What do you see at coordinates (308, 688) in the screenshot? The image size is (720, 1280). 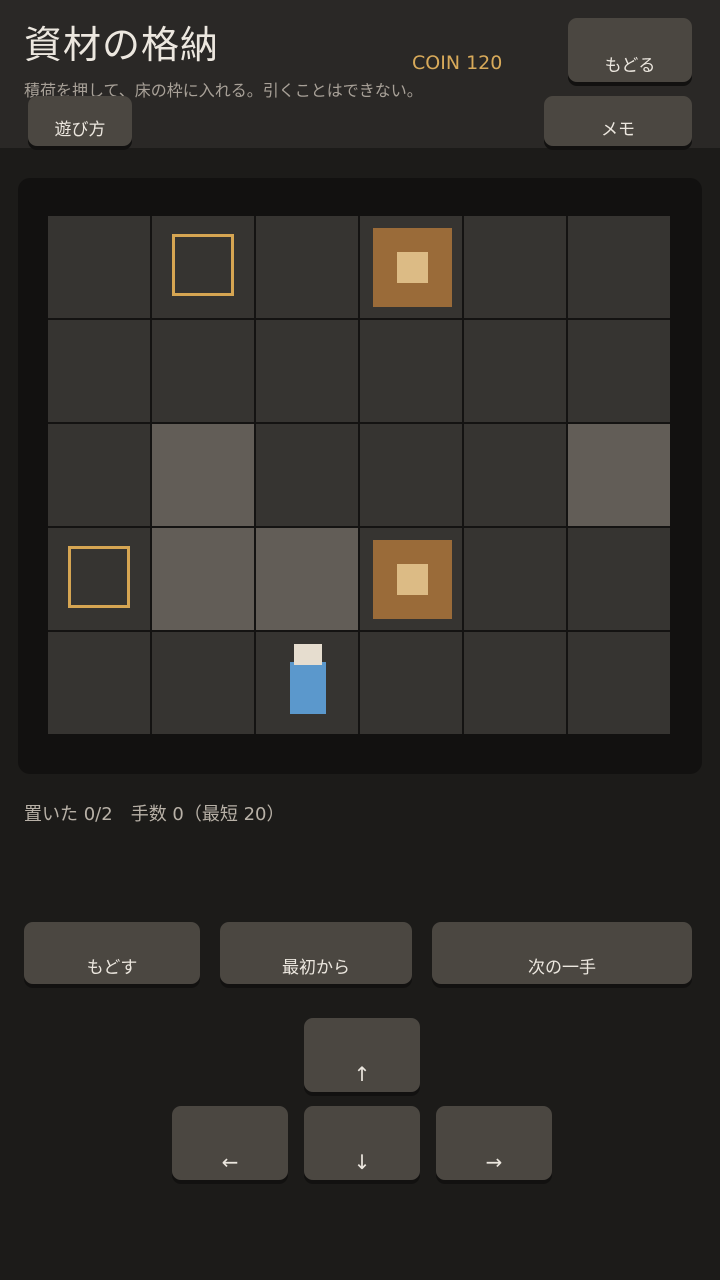 I see `player-body` at bounding box center [308, 688].